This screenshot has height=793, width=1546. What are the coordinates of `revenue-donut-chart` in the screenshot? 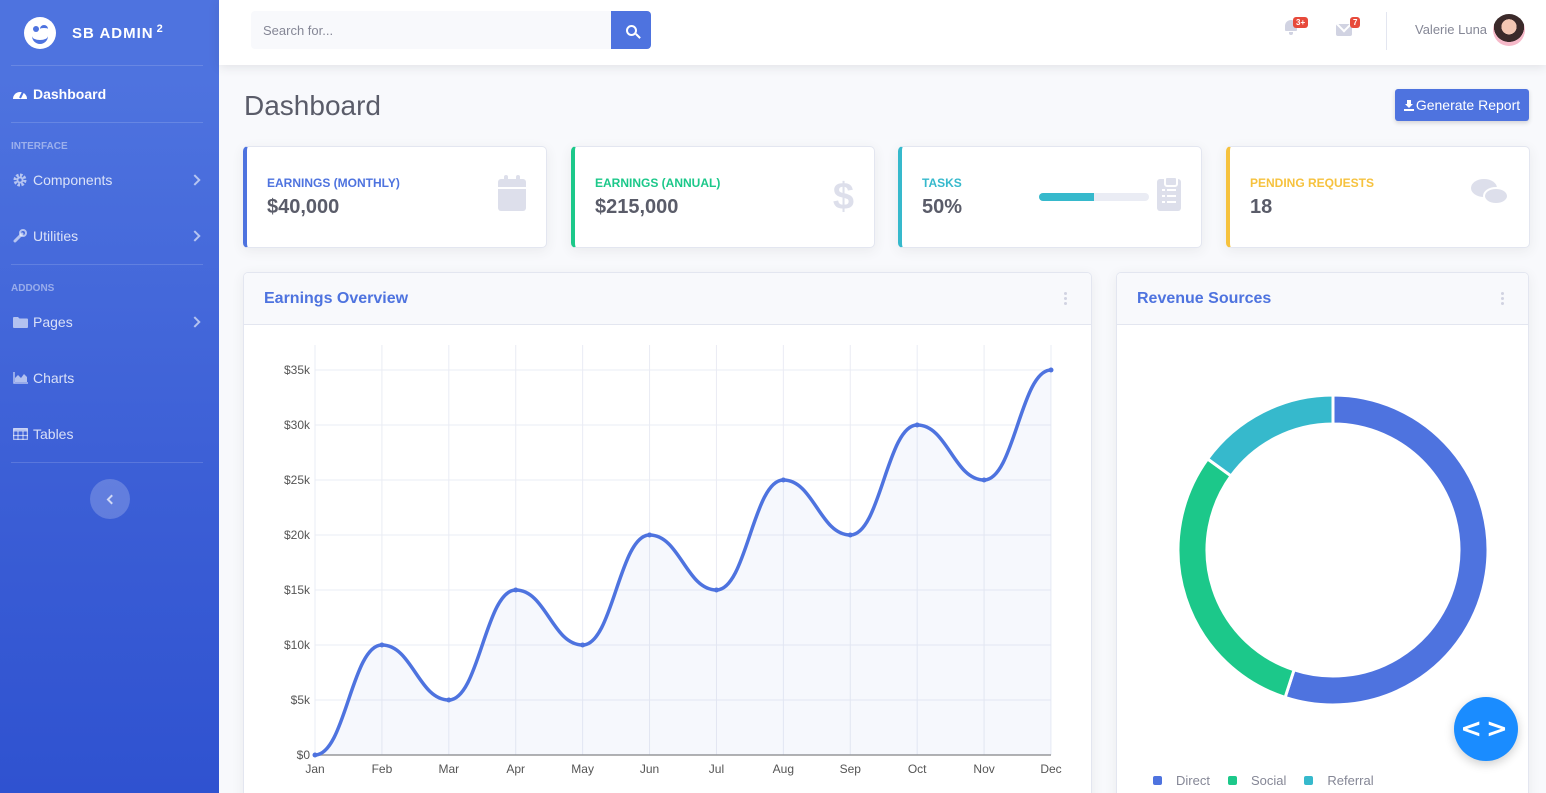 It's located at (1333, 550).